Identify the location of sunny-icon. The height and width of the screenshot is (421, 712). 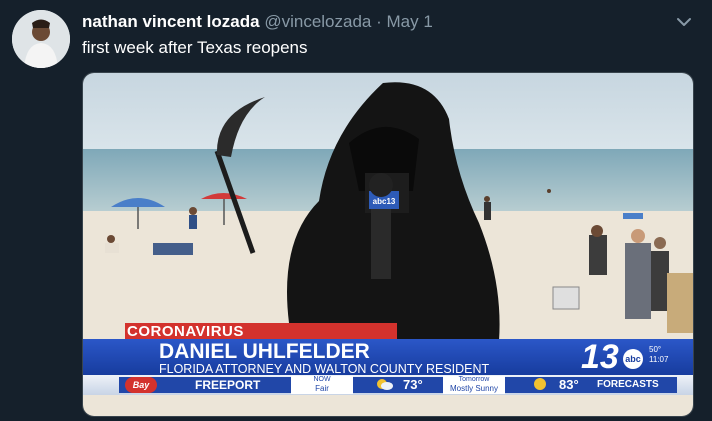
(540, 384).